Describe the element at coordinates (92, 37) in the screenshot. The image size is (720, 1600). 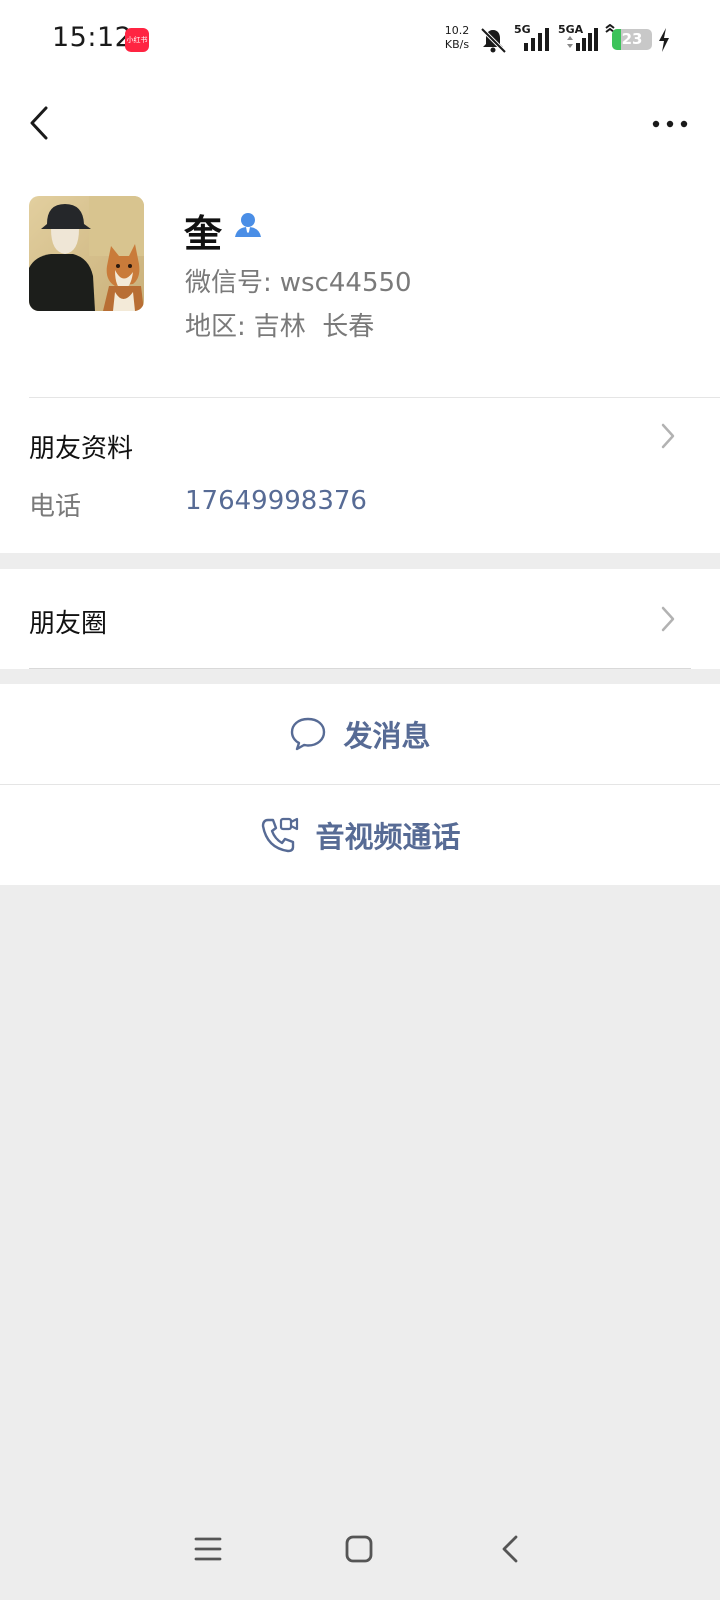
I see `status-time: 15:12` at that location.